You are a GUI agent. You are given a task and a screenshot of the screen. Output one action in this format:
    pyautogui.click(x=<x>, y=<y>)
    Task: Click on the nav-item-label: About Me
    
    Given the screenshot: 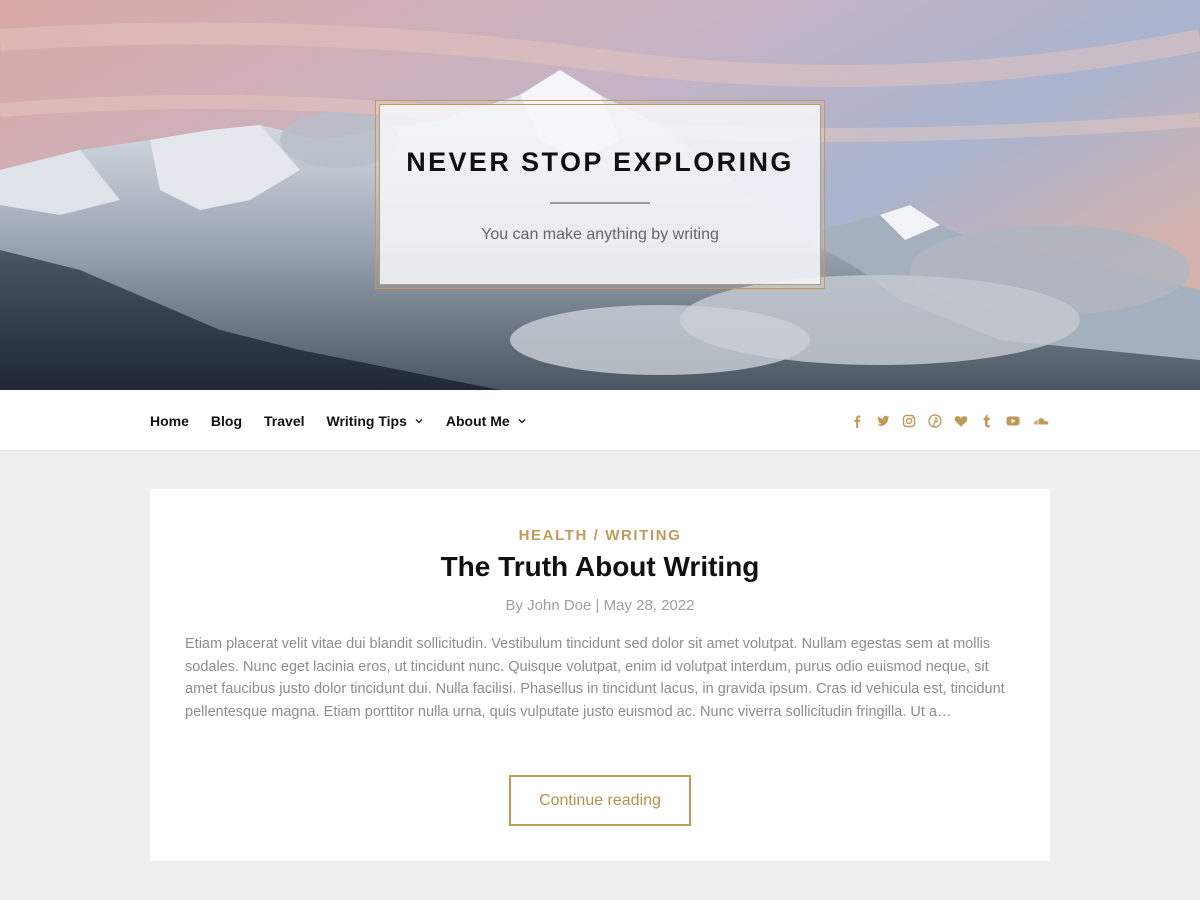 What is the action you would take?
    pyautogui.click(x=477, y=420)
    